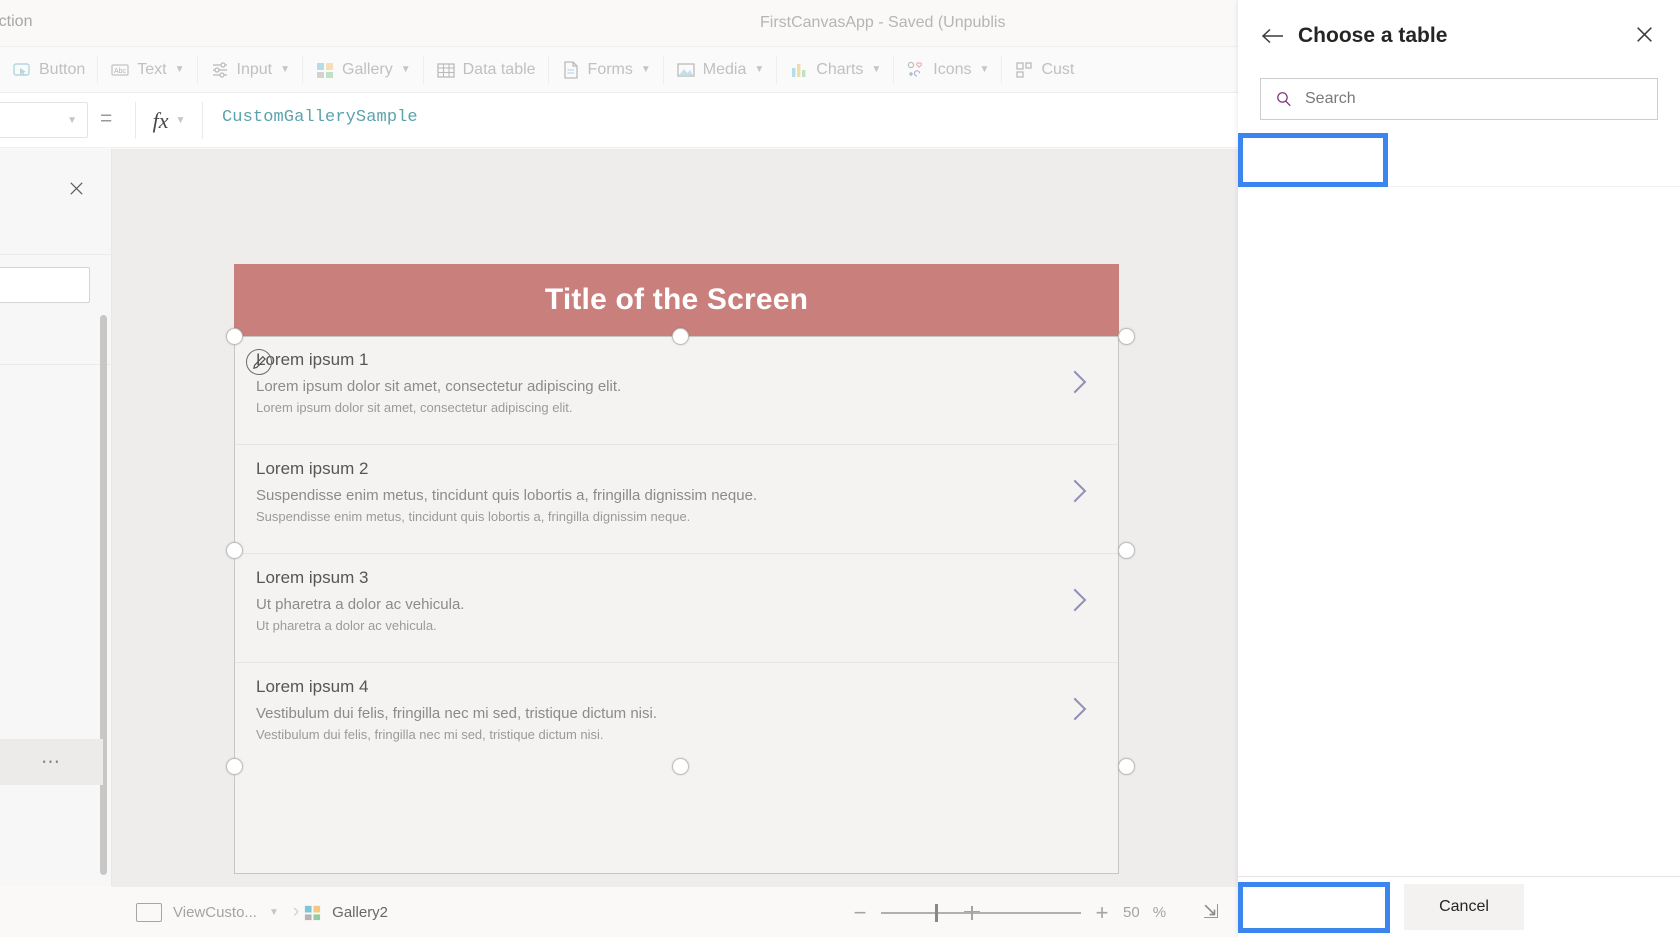 The width and height of the screenshot is (1680, 937). I want to click on gallery-item-body: Ut pharetra a dolor ac vehicula., so click(346, 625).